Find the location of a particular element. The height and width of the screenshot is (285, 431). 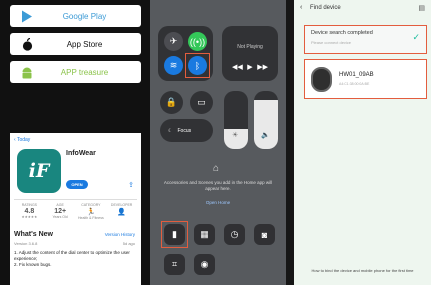

volume-slider: 🔈 is located at coordinates (266, 120).